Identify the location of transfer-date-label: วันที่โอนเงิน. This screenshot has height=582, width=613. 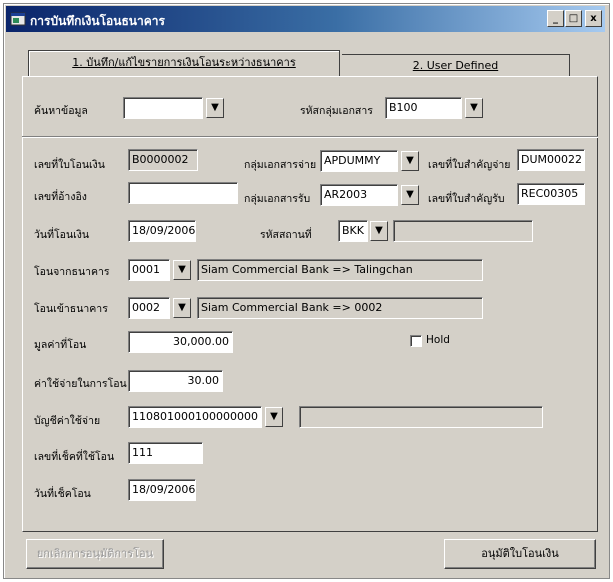
(62, 235).